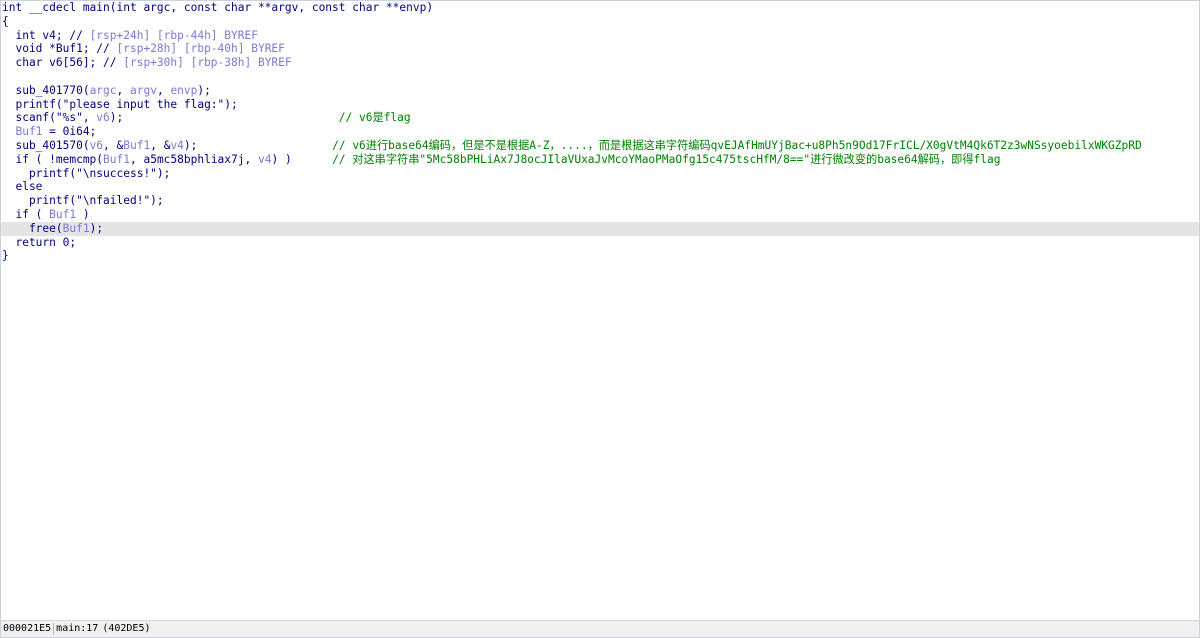 The width and height of the screenshot is (1200, 638). Describe the element at coordinates (49, 118) in the screenshot. I see `code-token: scanf("%s",` at that location.